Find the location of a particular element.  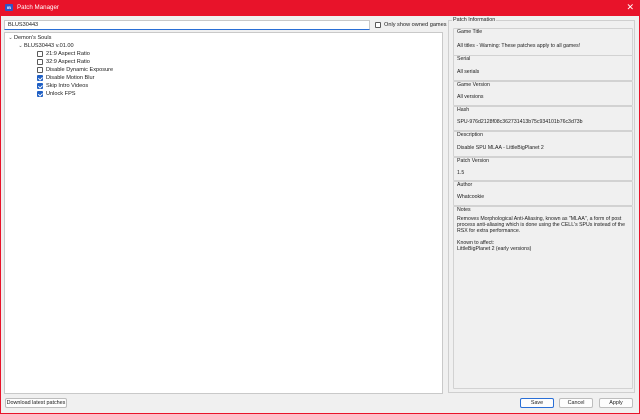

author-group: Author Whatcookie is located at coordinates (543, 193).